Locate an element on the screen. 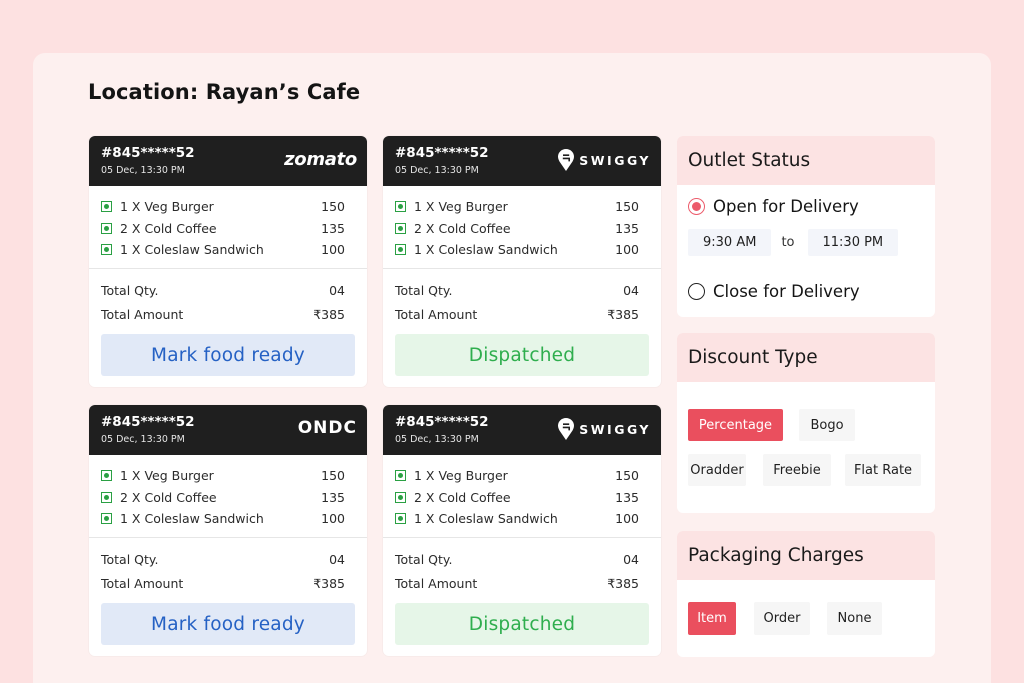 This screenshot has width=1024, height=683. location-title: Location: Rayan’s Cafe is located at coordinates (224, 92).